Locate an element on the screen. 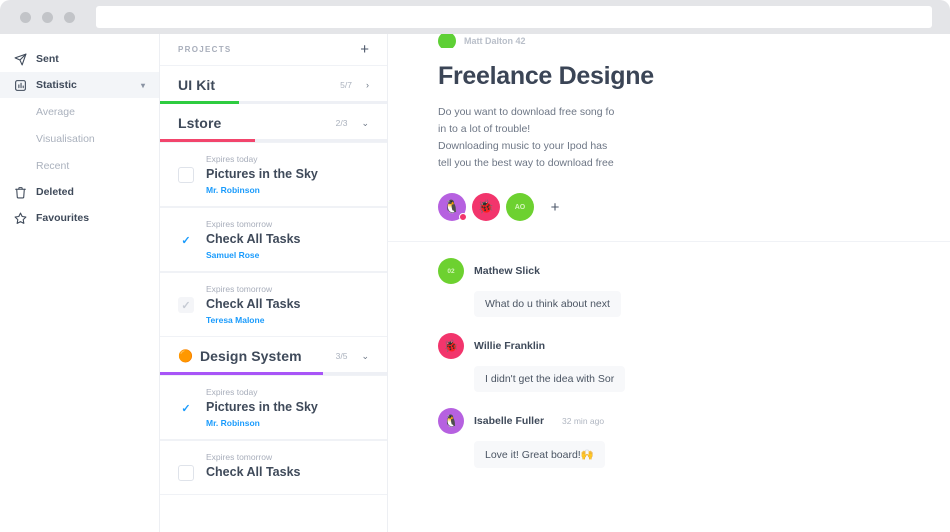 This screenshot has height=532, width=950. message-time: 32 min ago is located at coordinates (583, 421).